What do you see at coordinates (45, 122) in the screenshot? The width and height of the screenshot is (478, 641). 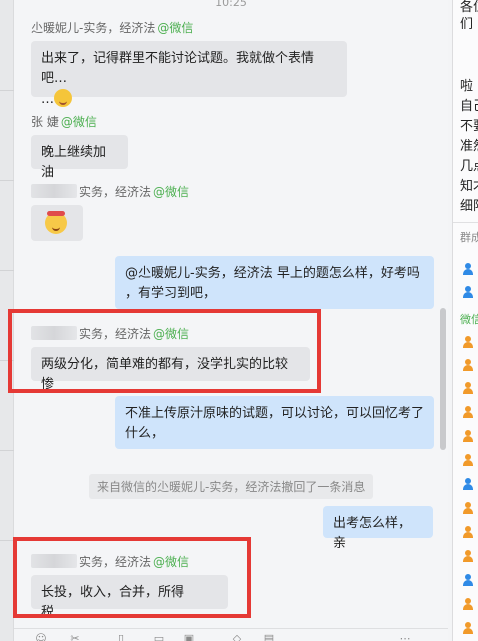 I see `sender-name: 张 婕` at bounding box center [45, 122].